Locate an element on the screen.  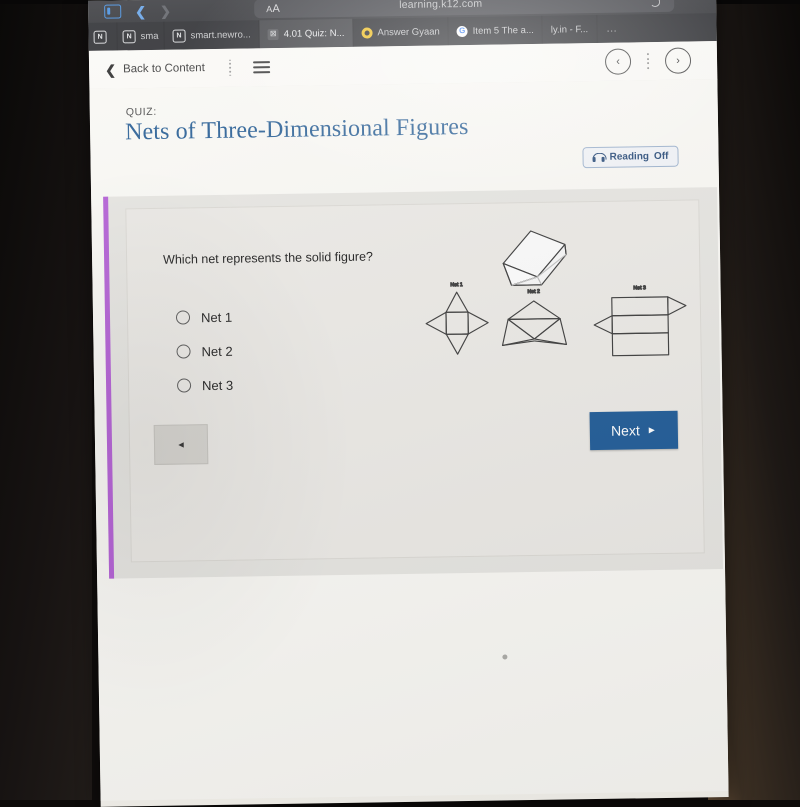
back-to-content-button: ❮ Back to Content is located at coordinates (155, 69).